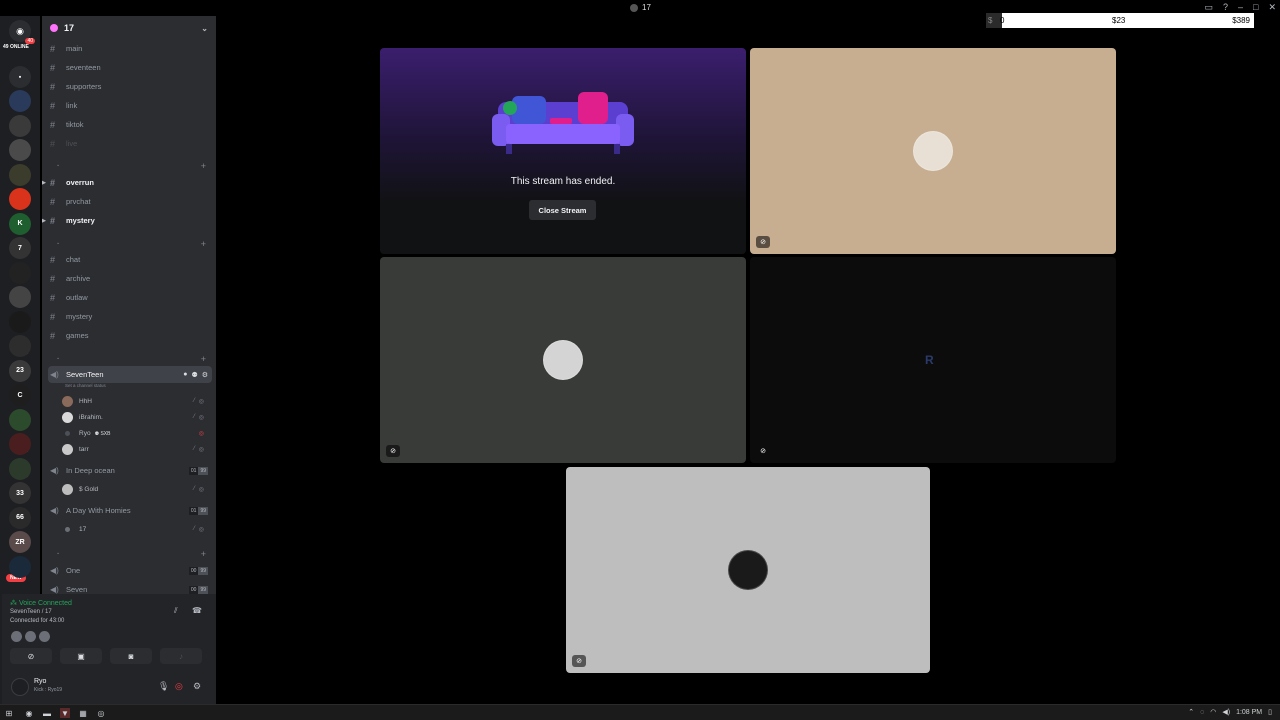 This screenshot has height=720, width=1280. I want to click on server-icon: 3, so click(20, 566).